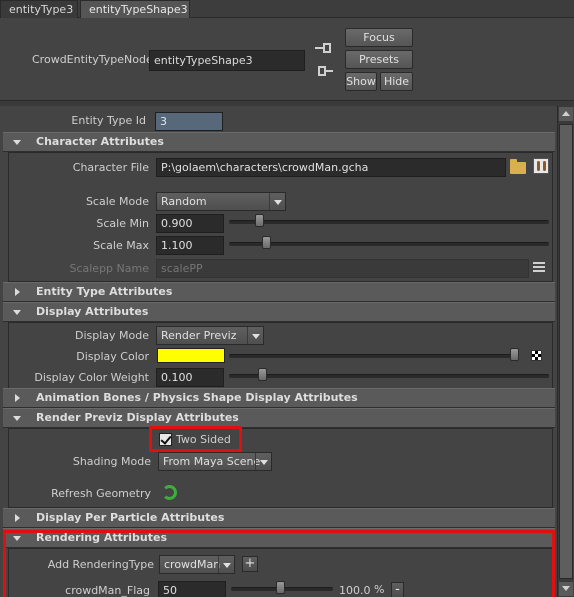  I want to click on display-color-weight-label: Display Color Weight, so click(91, 377).